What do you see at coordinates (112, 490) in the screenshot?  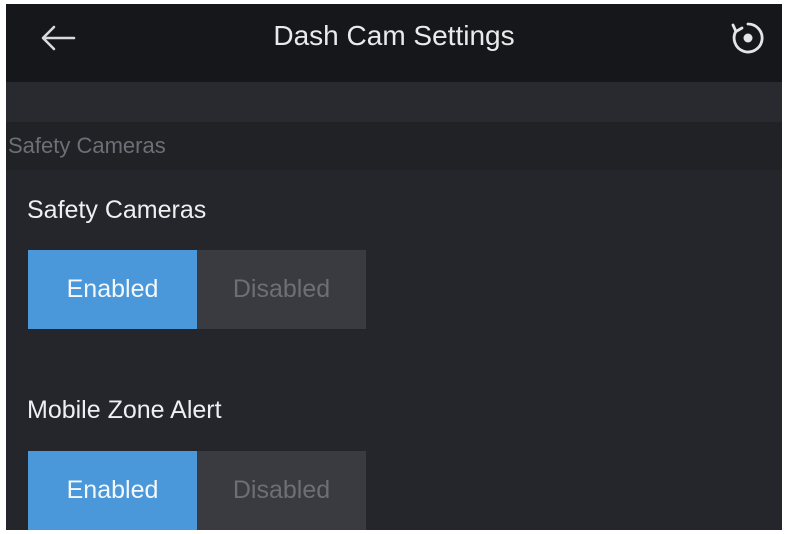 I see `mobile-zone-alert-enabled-button: Enabled` at bounding box center [112, 490].